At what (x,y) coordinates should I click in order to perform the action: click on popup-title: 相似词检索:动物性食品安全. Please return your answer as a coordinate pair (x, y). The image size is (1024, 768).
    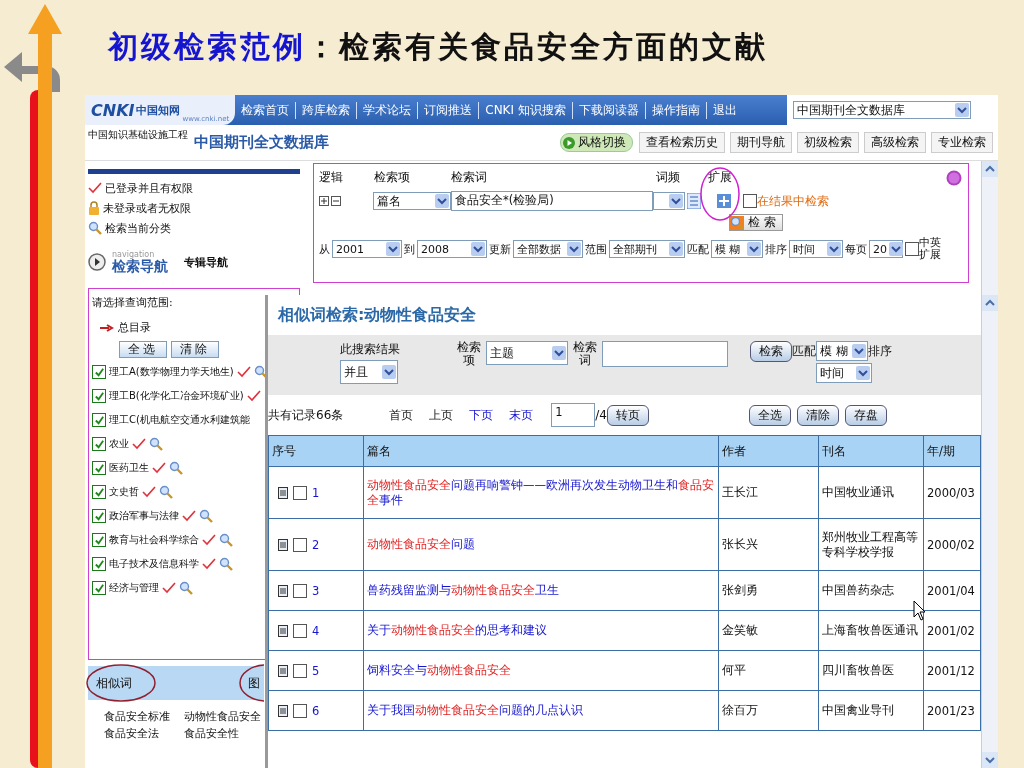
    Looking at the image, I should click on (377, 314).